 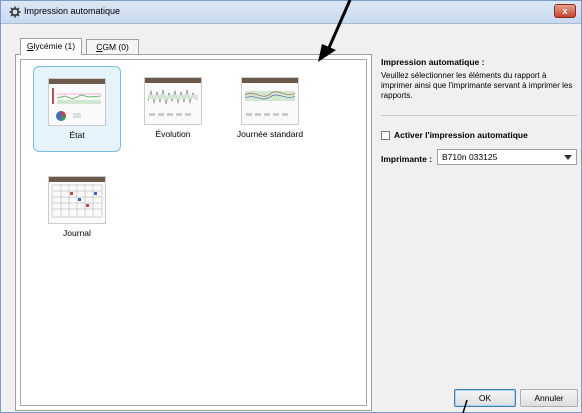 I want to click on divider, so click(x=479, y=115).